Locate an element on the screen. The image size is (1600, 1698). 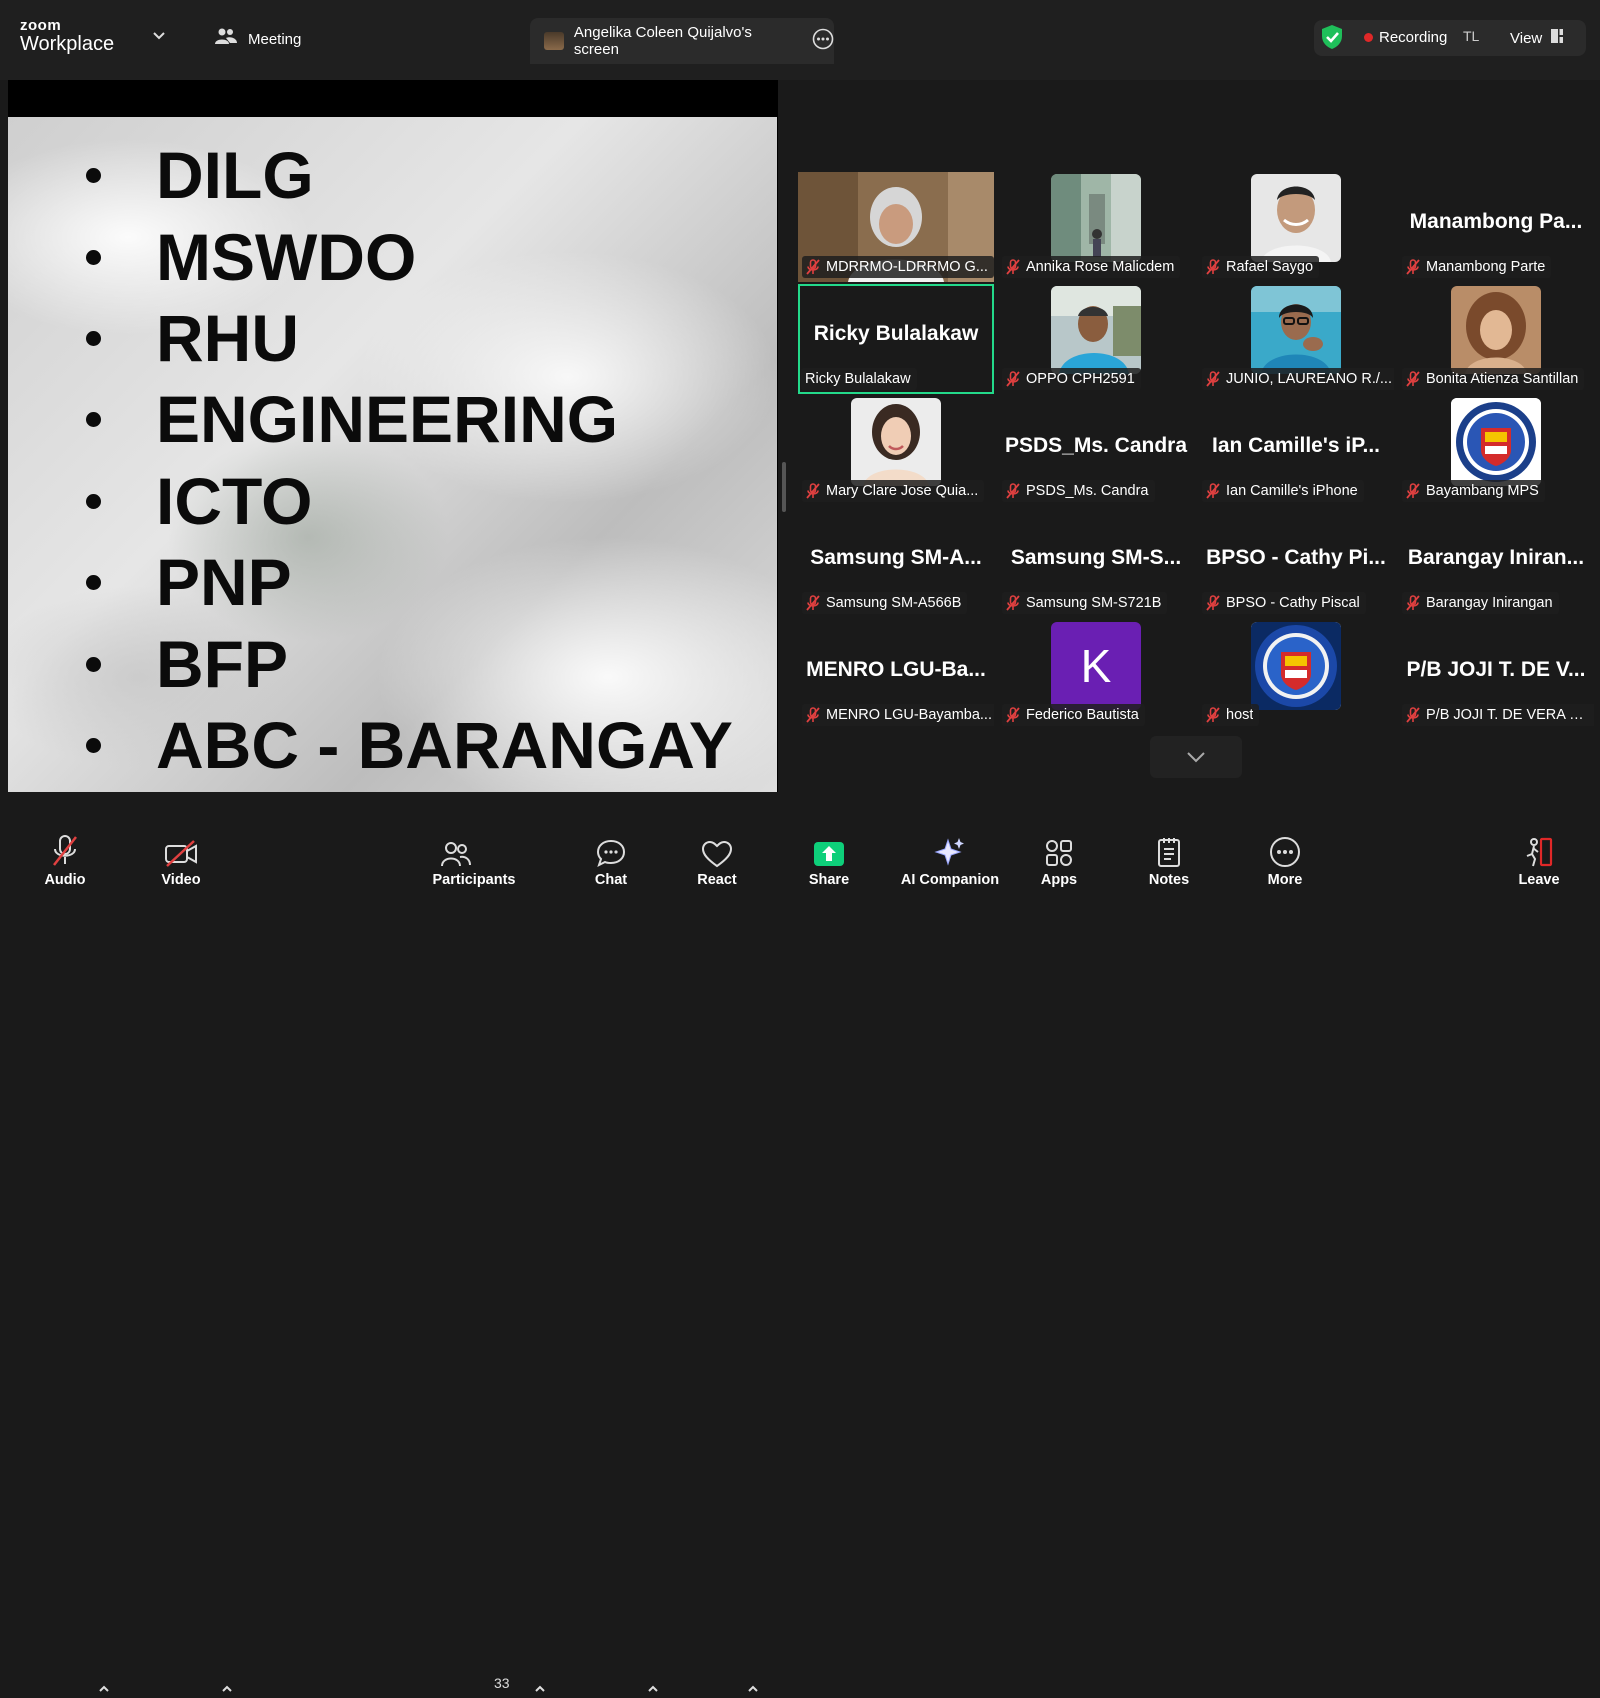
agency-name: ENGINEERING is located at coordinates (387, 419).